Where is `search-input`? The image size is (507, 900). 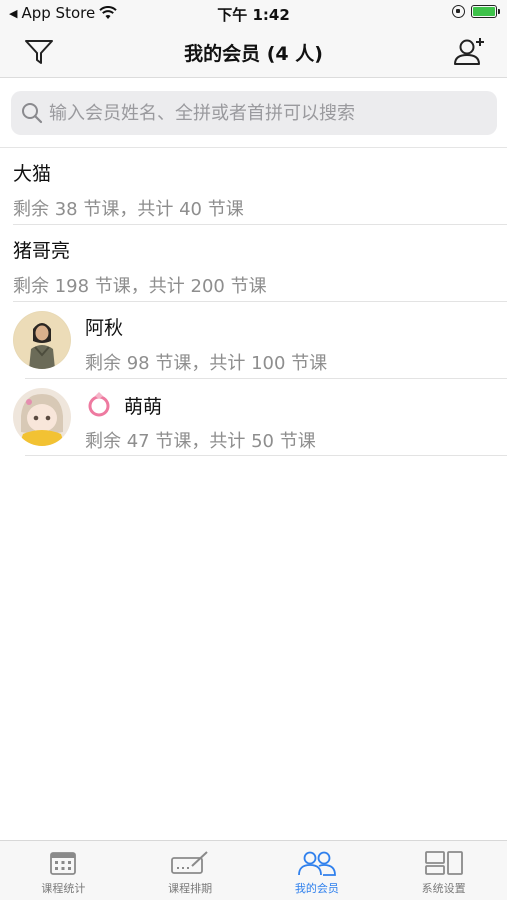 search-input is located at coordinates (269, 113).